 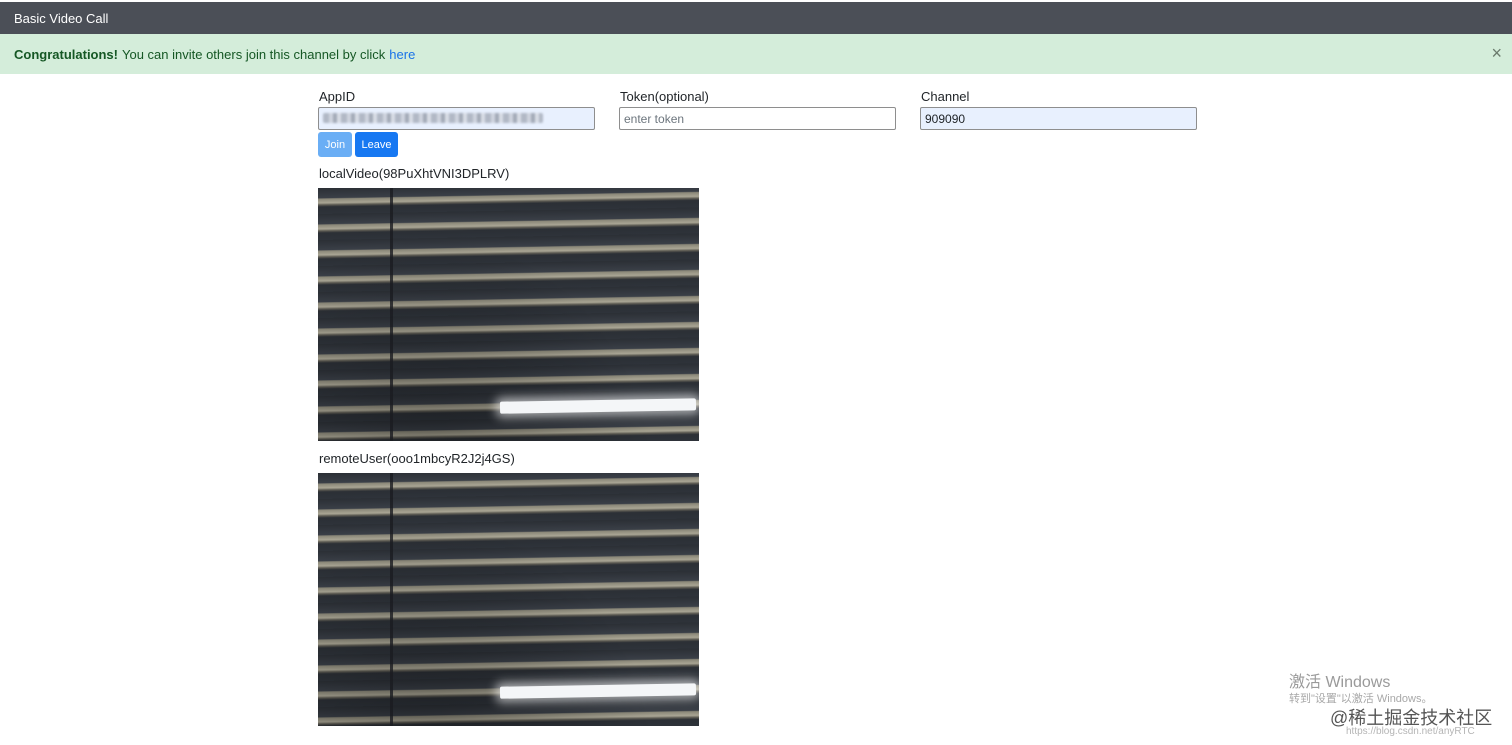 What do you see at coordinates (1410, 731) in the screenshot?
I see `url-watermark: https://blog.csdn.net/anyRTC` at bounding box center [1410, 731].